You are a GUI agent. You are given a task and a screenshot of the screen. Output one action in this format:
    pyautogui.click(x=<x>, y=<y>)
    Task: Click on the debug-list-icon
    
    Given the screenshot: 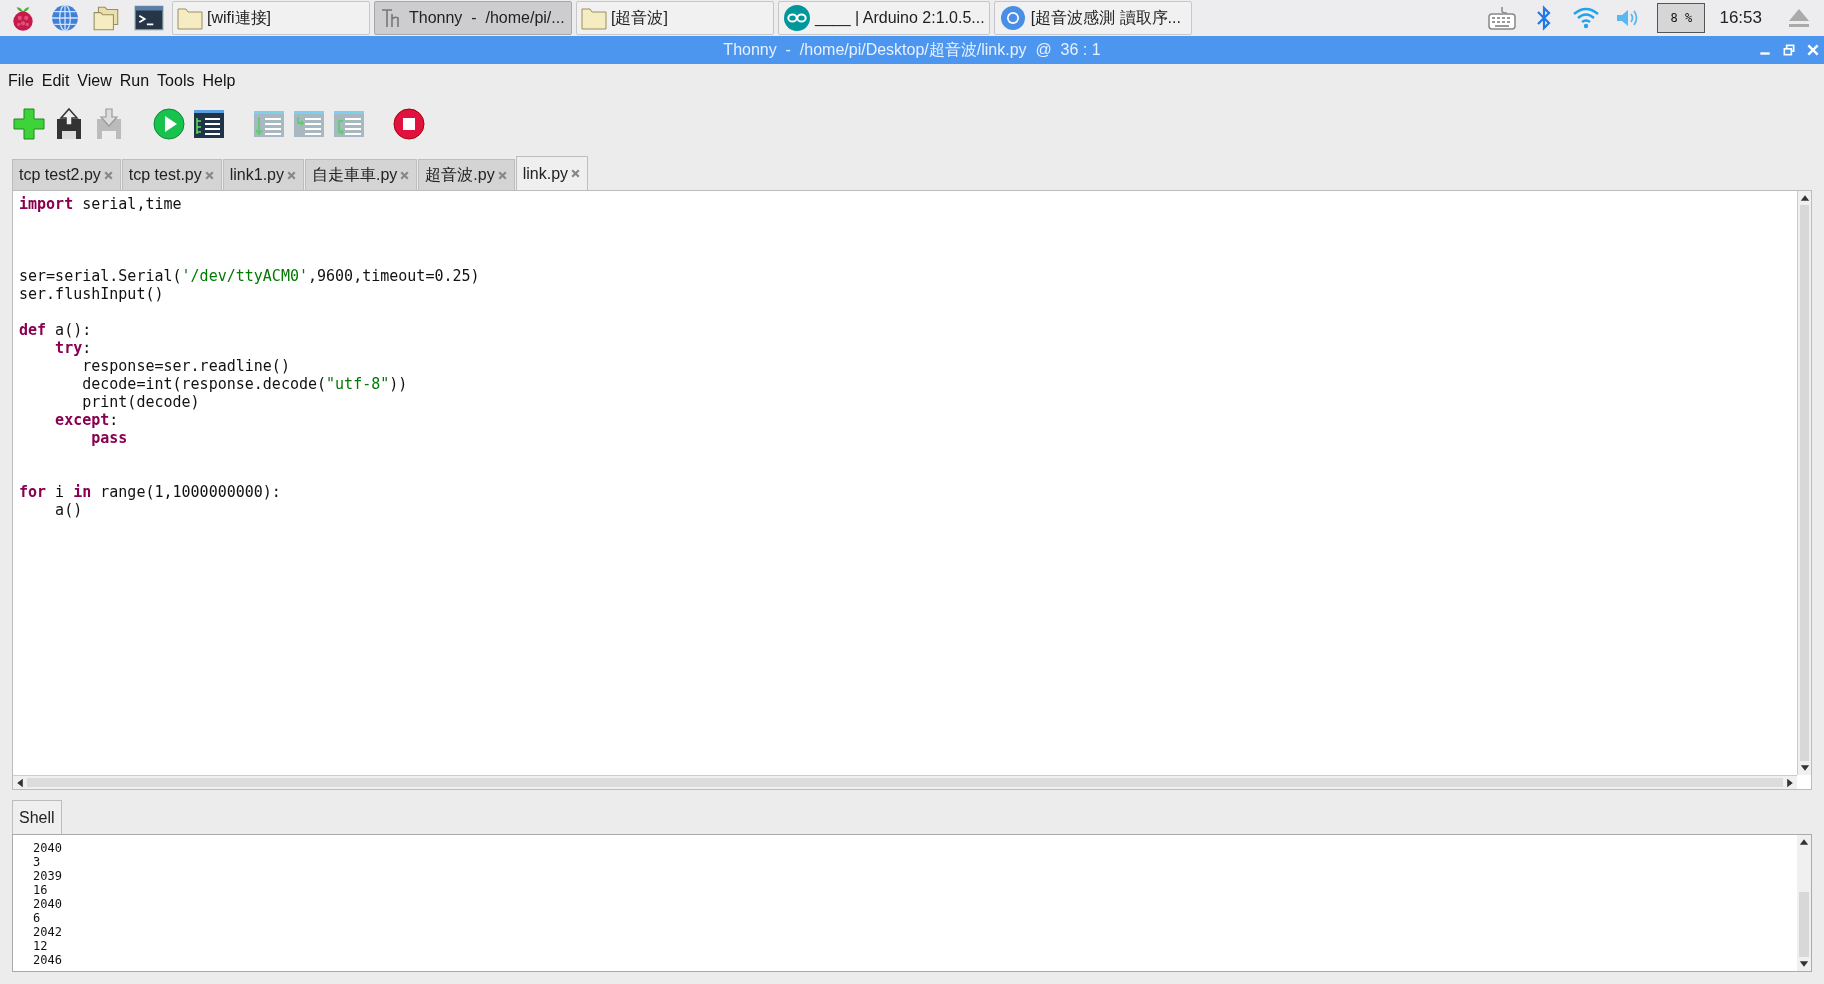 What is the action you would take?
    pyautogui.click(x=209, y=124)
    